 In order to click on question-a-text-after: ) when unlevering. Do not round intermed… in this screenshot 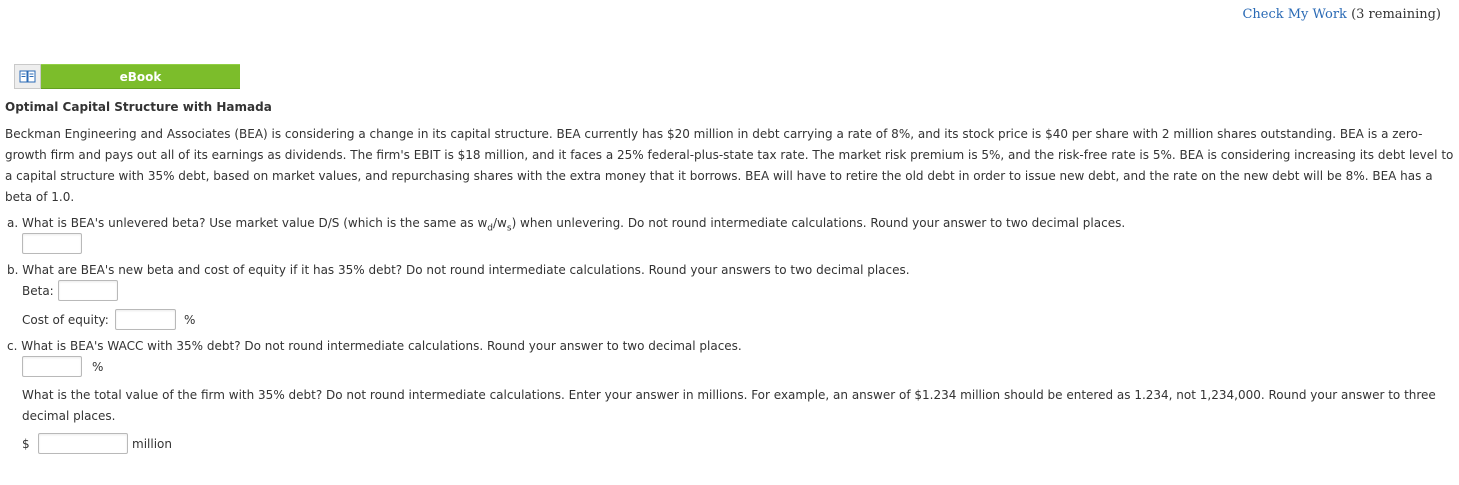, I will do `click(818, 223)`.